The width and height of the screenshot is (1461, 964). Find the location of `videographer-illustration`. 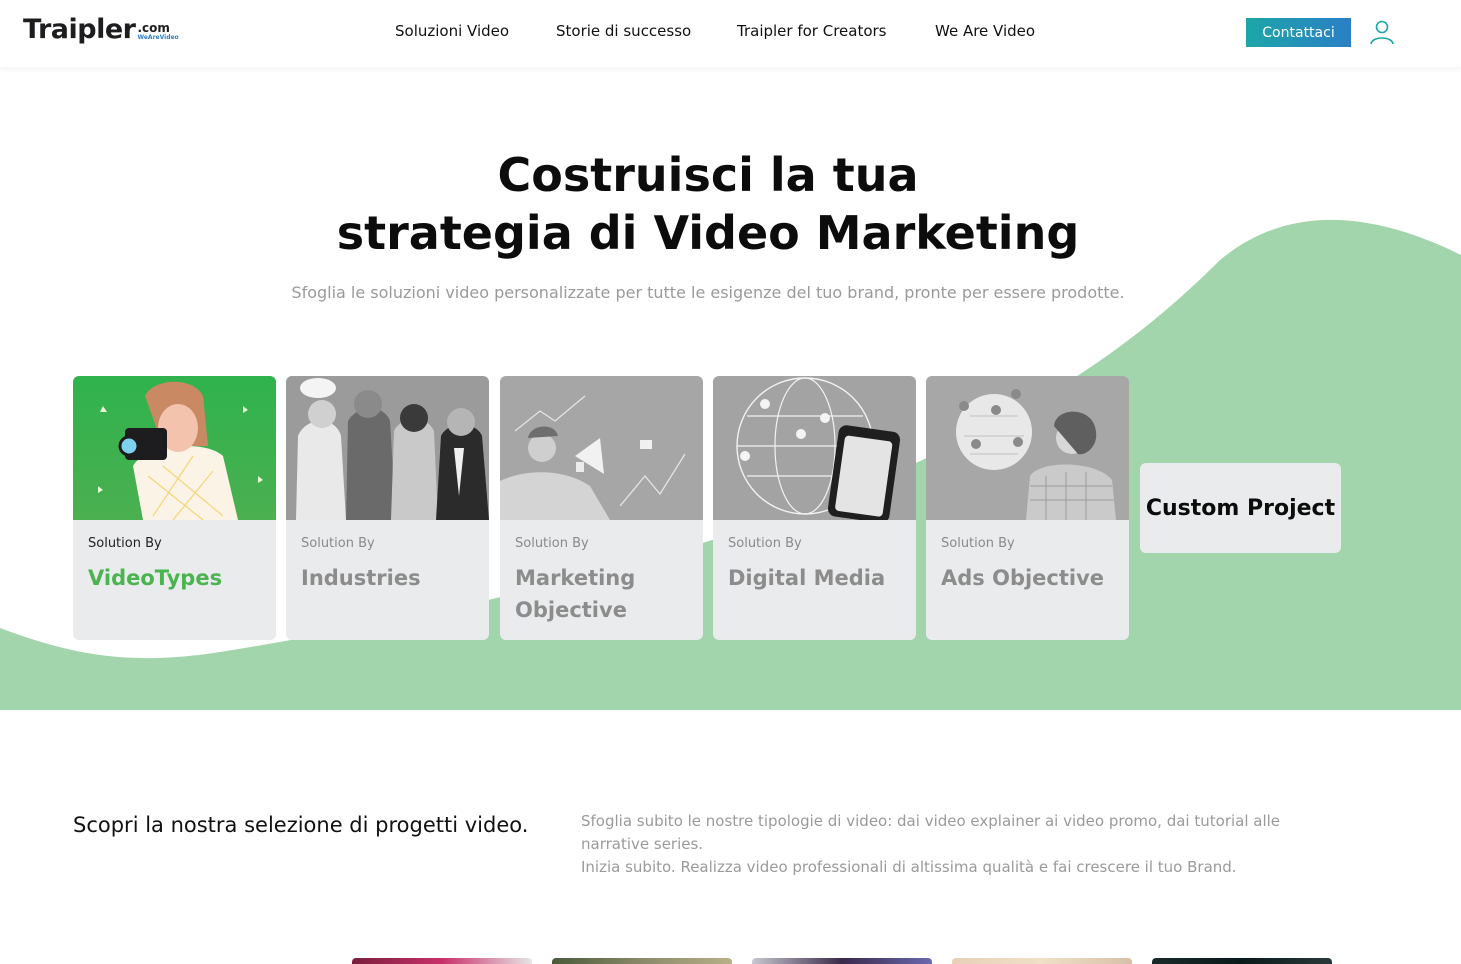

videographer-illustration is located at coordinates (174, 448).